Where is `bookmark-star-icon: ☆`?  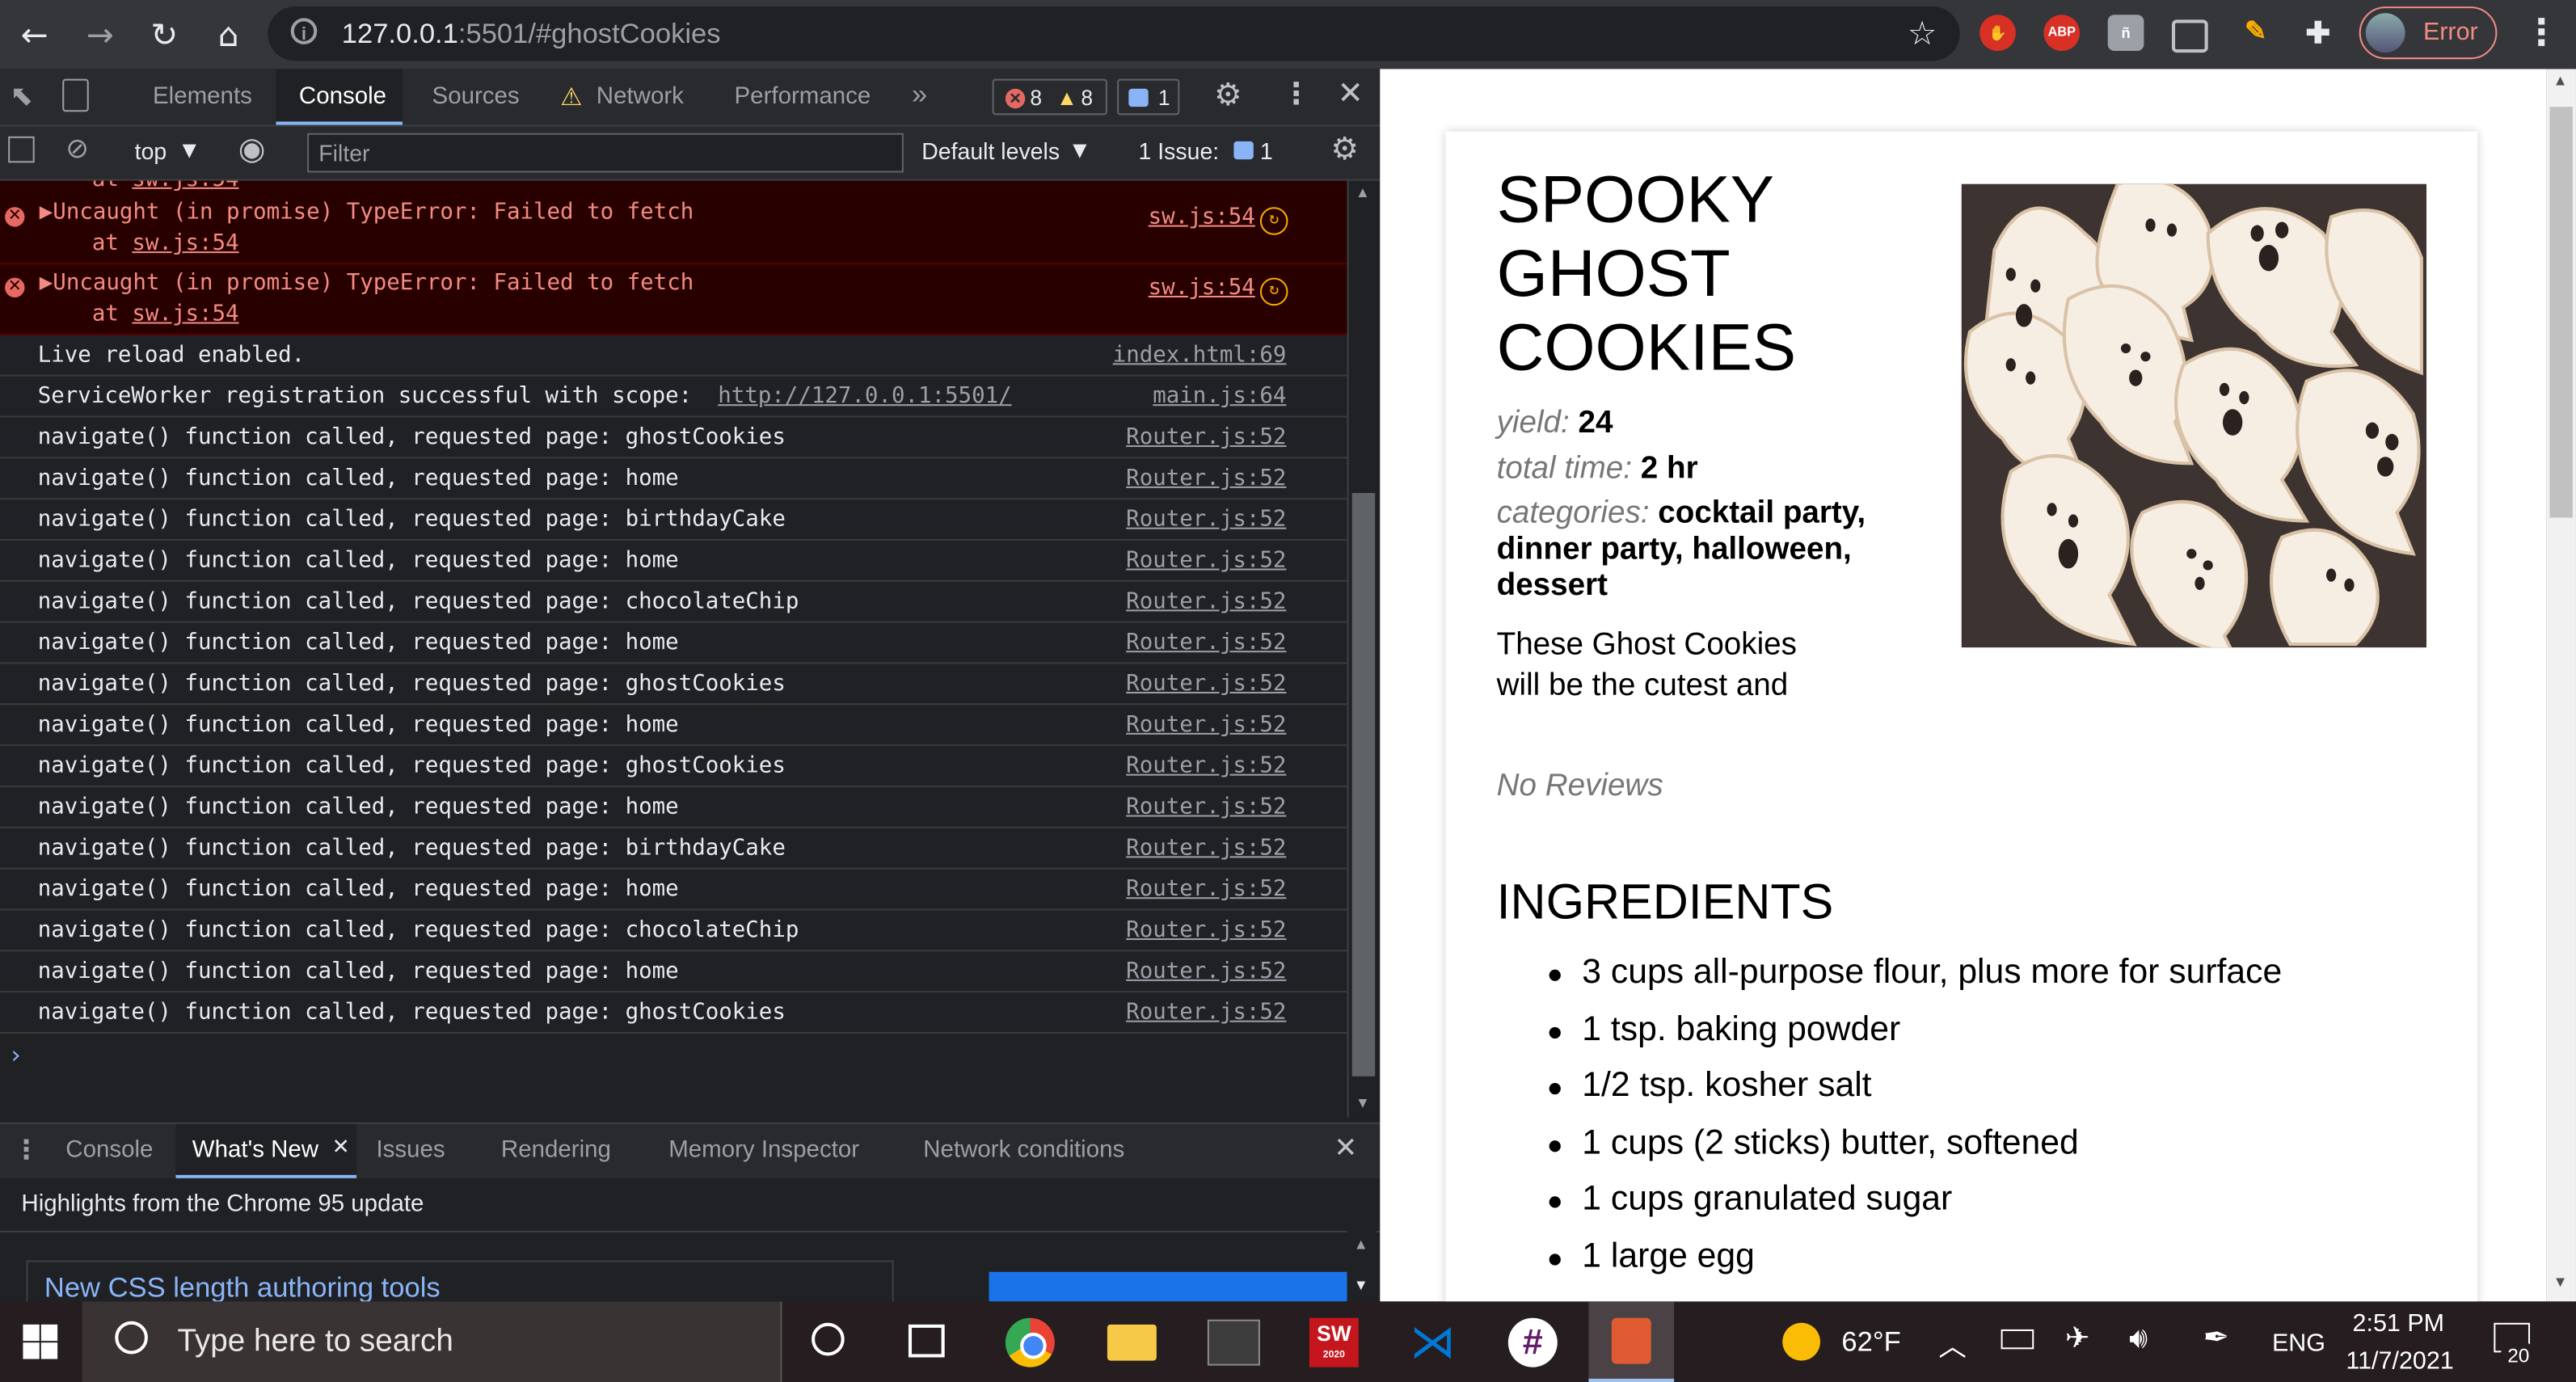 bookmark-star-icon: ☆ is located at coordinates (1923, 33).